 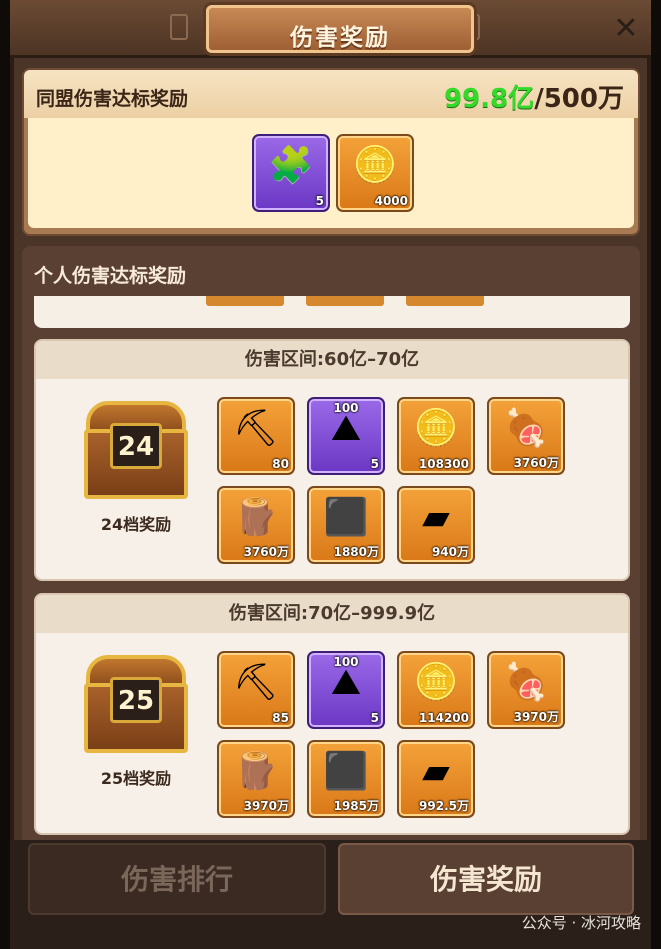 I want to click on alliance-progress: 99.8亿/500万, so click(x=534, y=96).